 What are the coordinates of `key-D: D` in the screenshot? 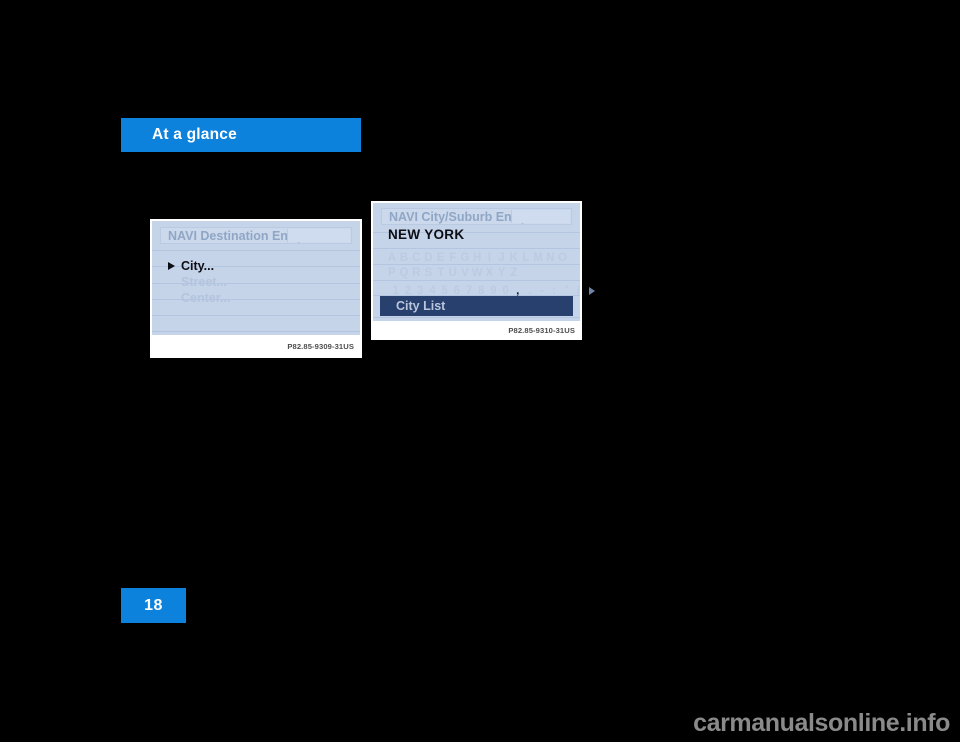 It's located at (429, 258).